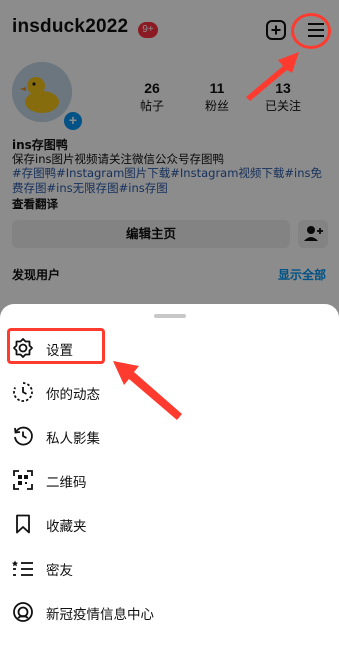 This screenshot has width=339, height=650. Describe the element at coordinates (272, 76) in the screenshot. I see `arrow-to-menu` at that location.